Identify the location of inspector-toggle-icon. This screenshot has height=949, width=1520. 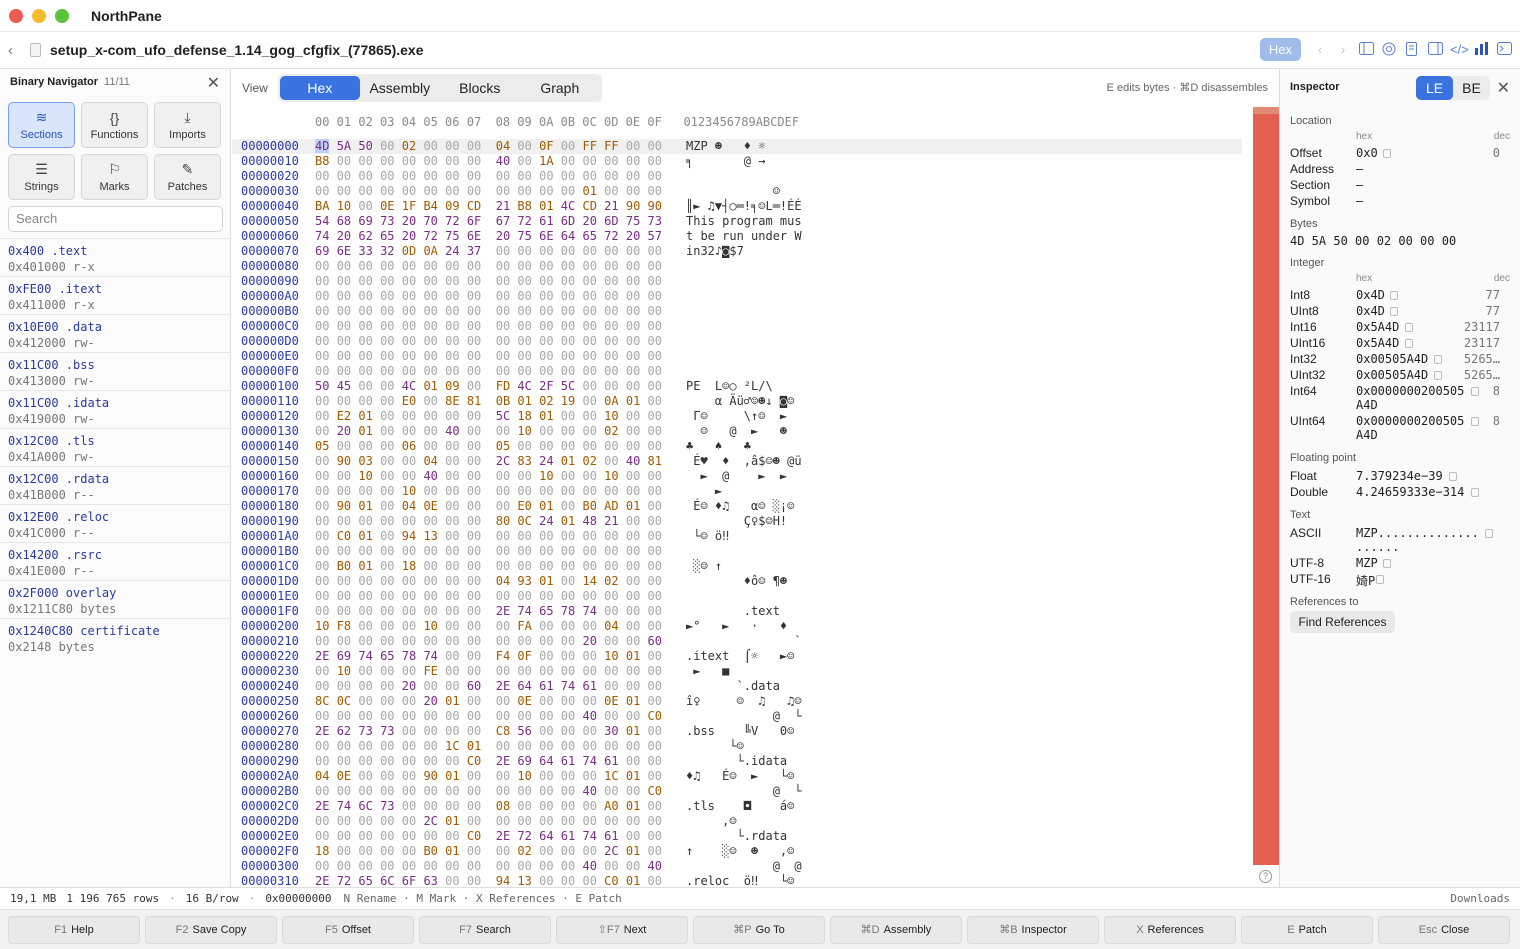
(1435, 49).